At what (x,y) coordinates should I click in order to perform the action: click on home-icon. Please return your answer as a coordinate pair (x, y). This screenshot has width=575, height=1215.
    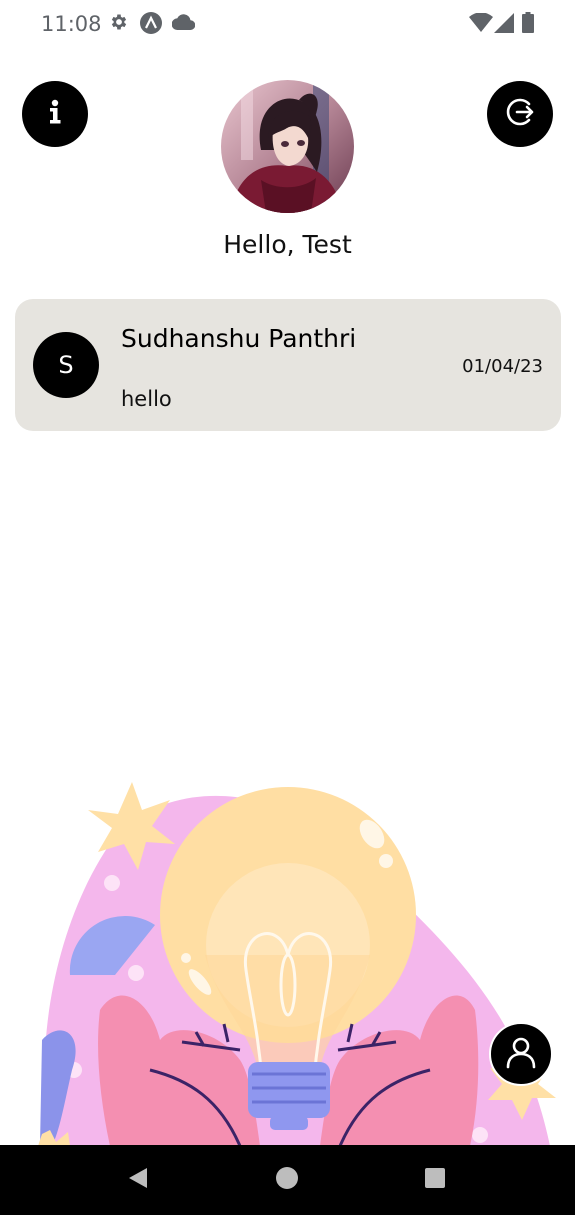
    Looking at the image, I should click on (287, 1180).